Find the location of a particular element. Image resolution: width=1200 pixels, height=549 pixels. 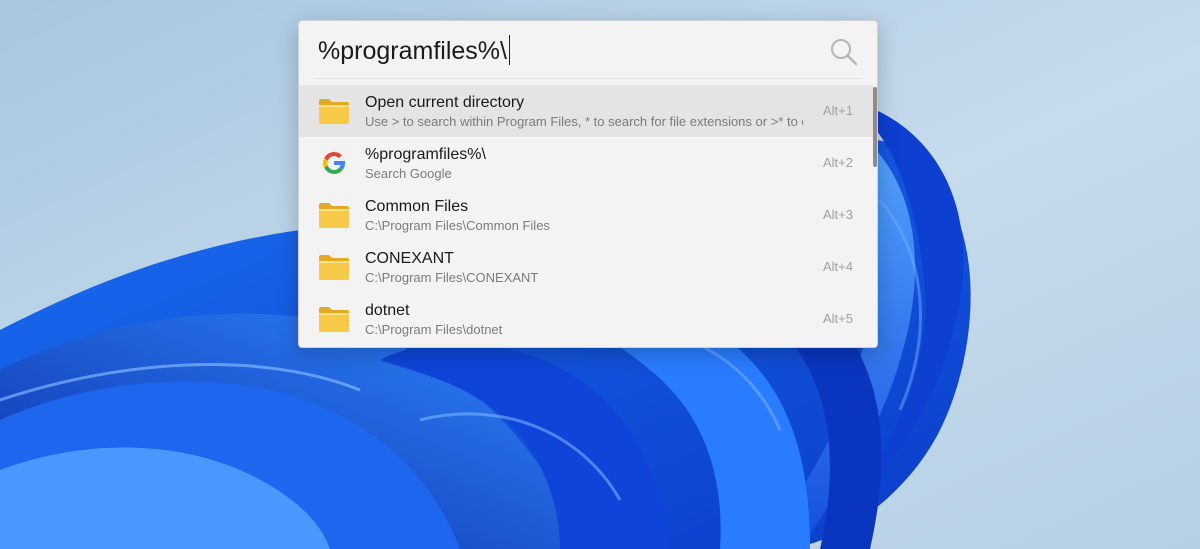

search-input: %programfiles%\ is located at coordinates (414, 51).